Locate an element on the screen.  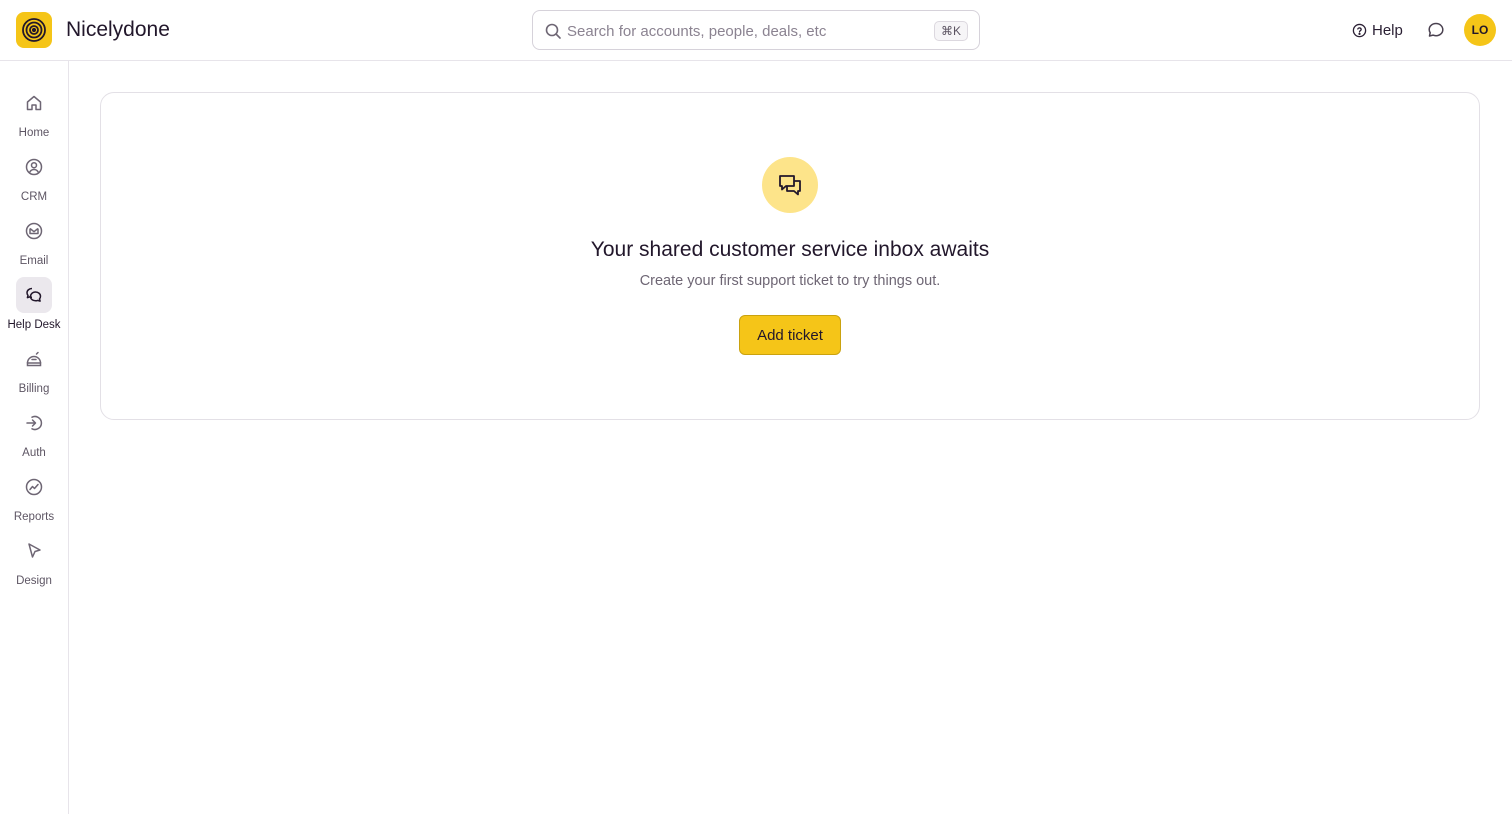
spiral-logo-icon is located at coordinates (34, 30).